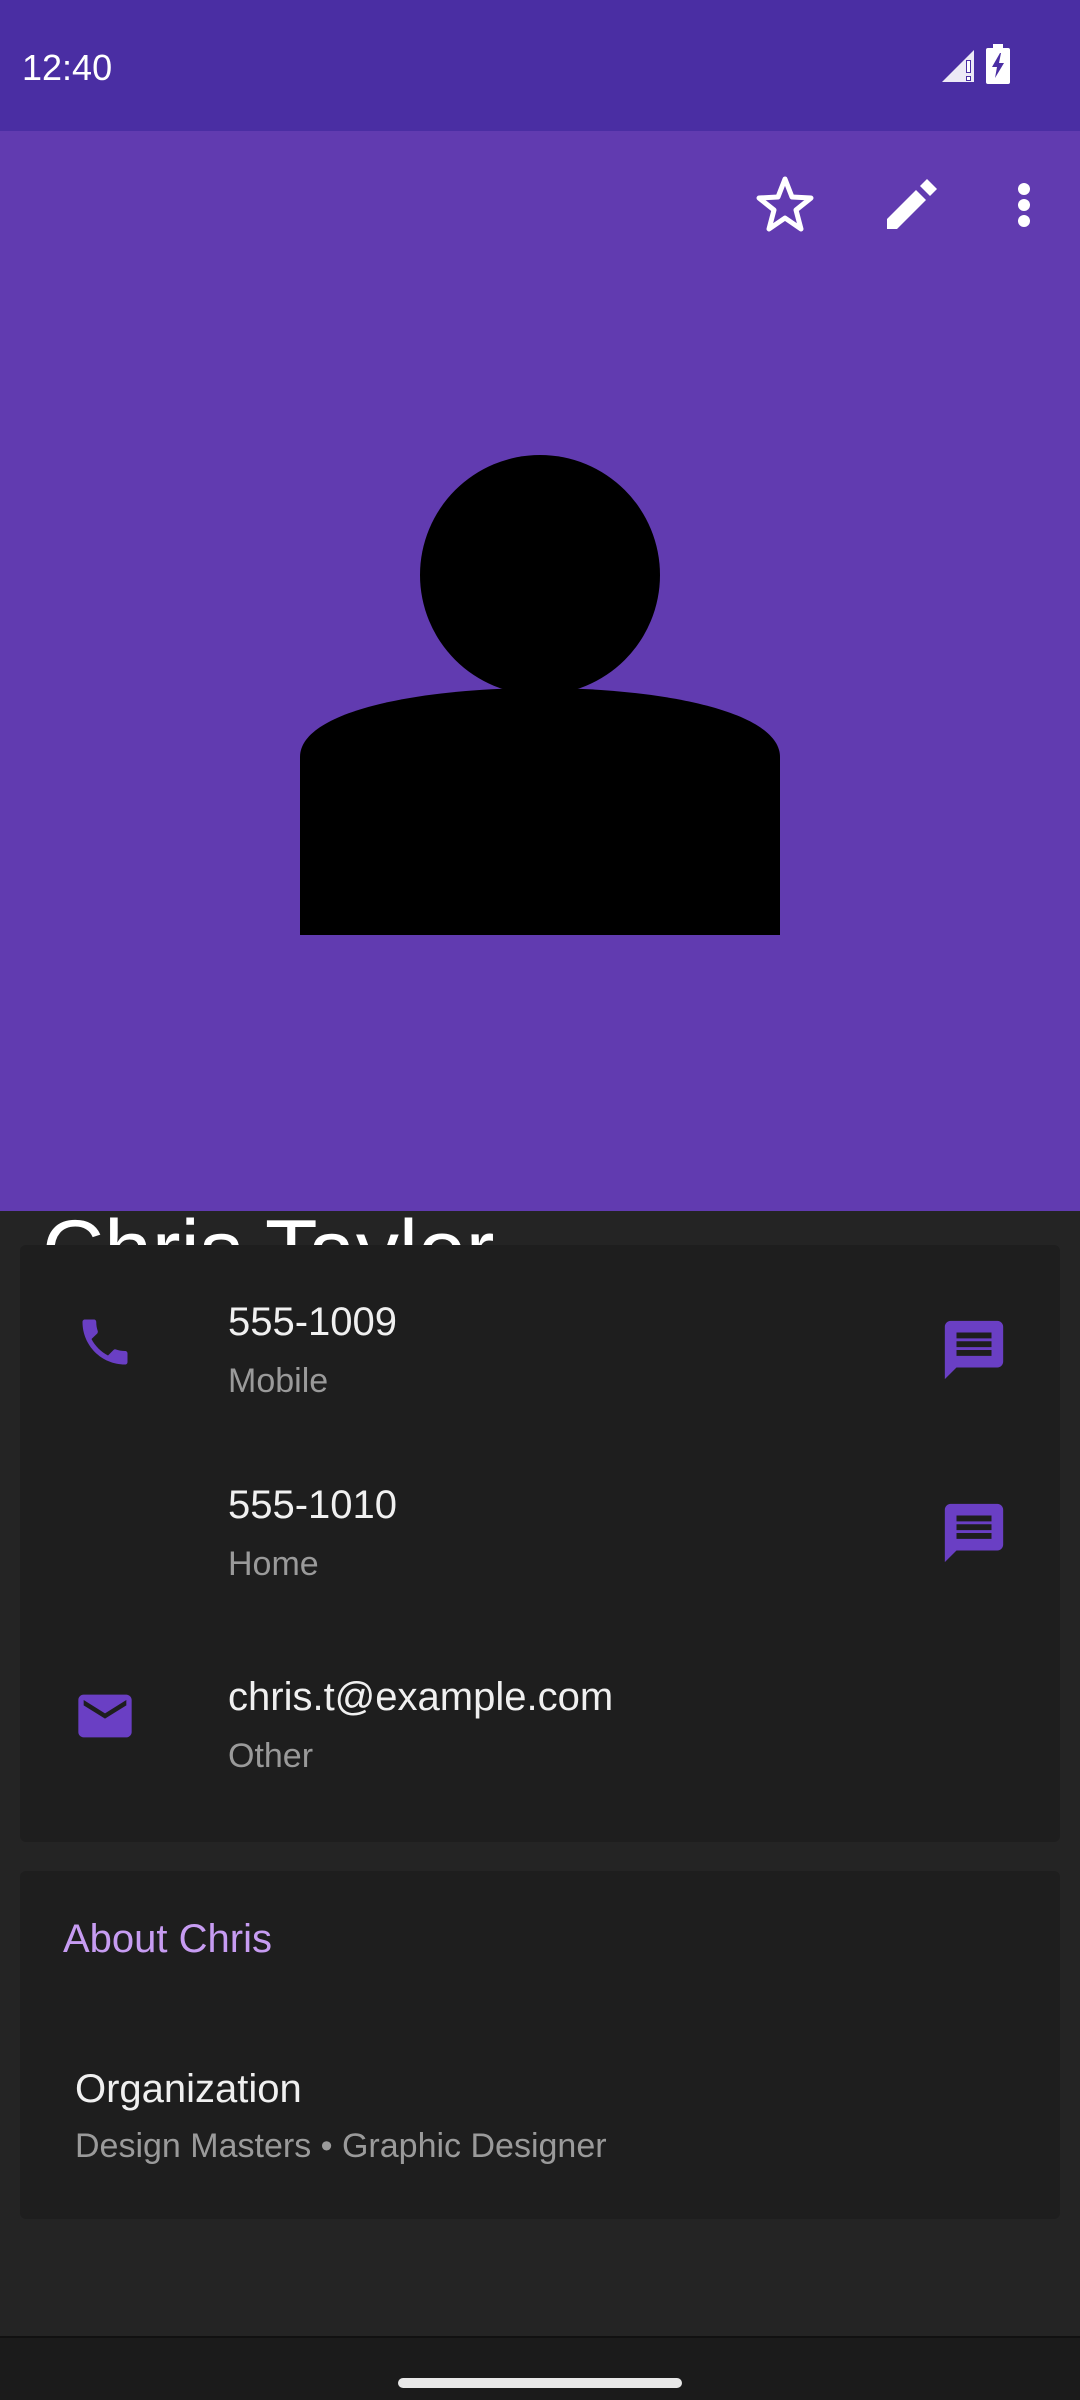 The width and height of the screenshot is (1080, 2400). What do you see at coordinates (167, 1939) in the screenshot?
I see `about-title: About Chris` at bounding box center [167, 1939].